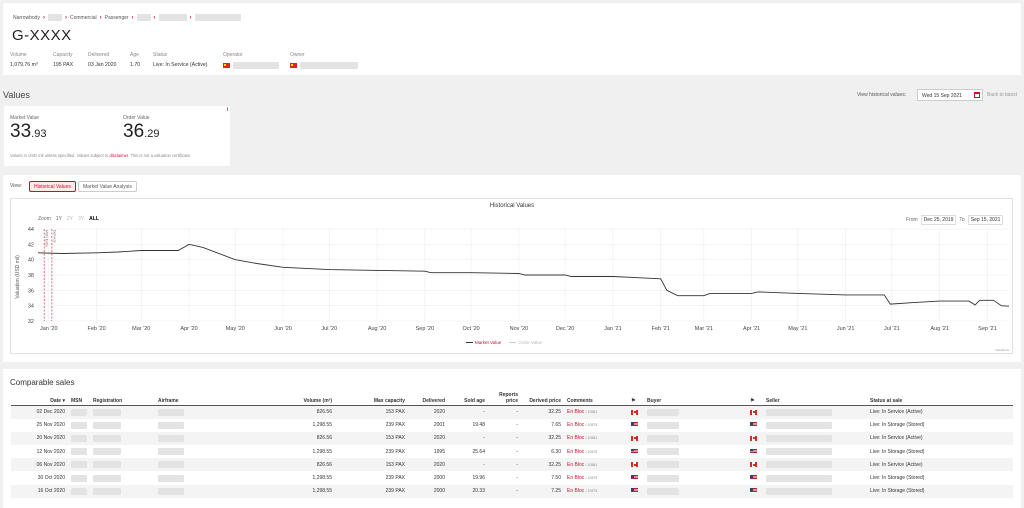 The height and width of the screenshot is (508, 1024). What do you see at coordinates (227, 110) in the screenshot?
I see `info-icon: i` at bounding box center [227, 110].